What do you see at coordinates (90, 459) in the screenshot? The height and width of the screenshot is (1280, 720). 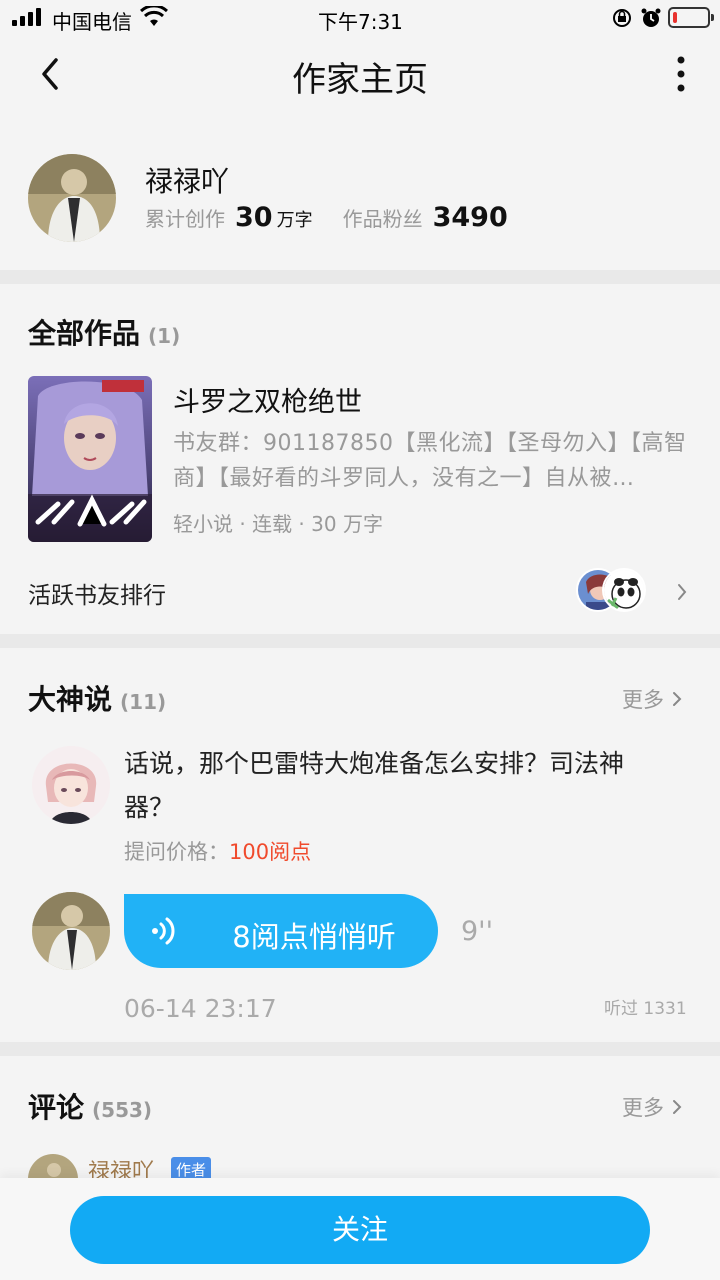 I see `book-cover` at bounding box center [90, 459].